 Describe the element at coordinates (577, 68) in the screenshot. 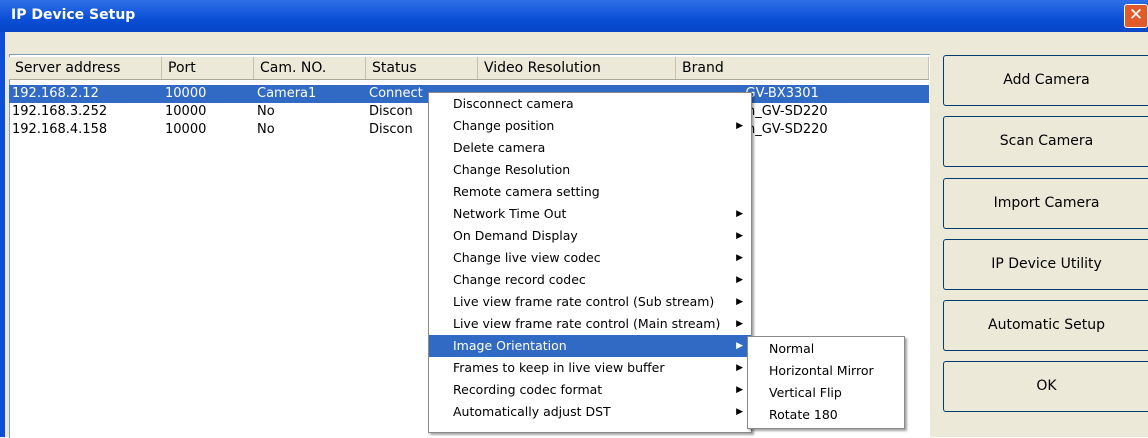

I see `column-header-video-resolution: Video Resolution` at that location.